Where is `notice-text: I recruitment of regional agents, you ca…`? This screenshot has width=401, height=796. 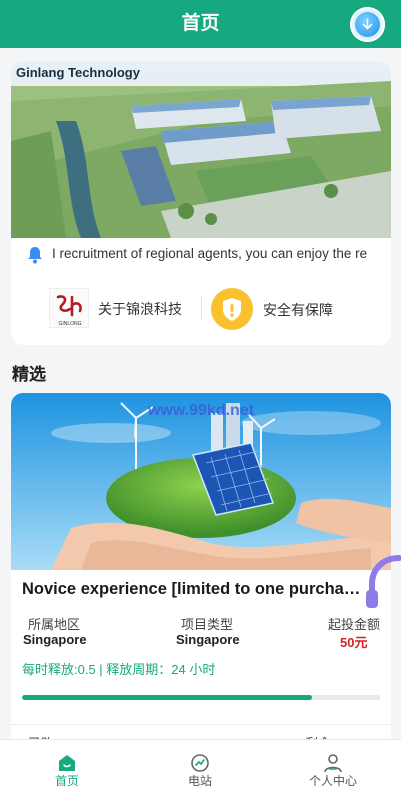
notice-text: I recruitment of regional agents, you ca… is located at coordinates (210, 253).